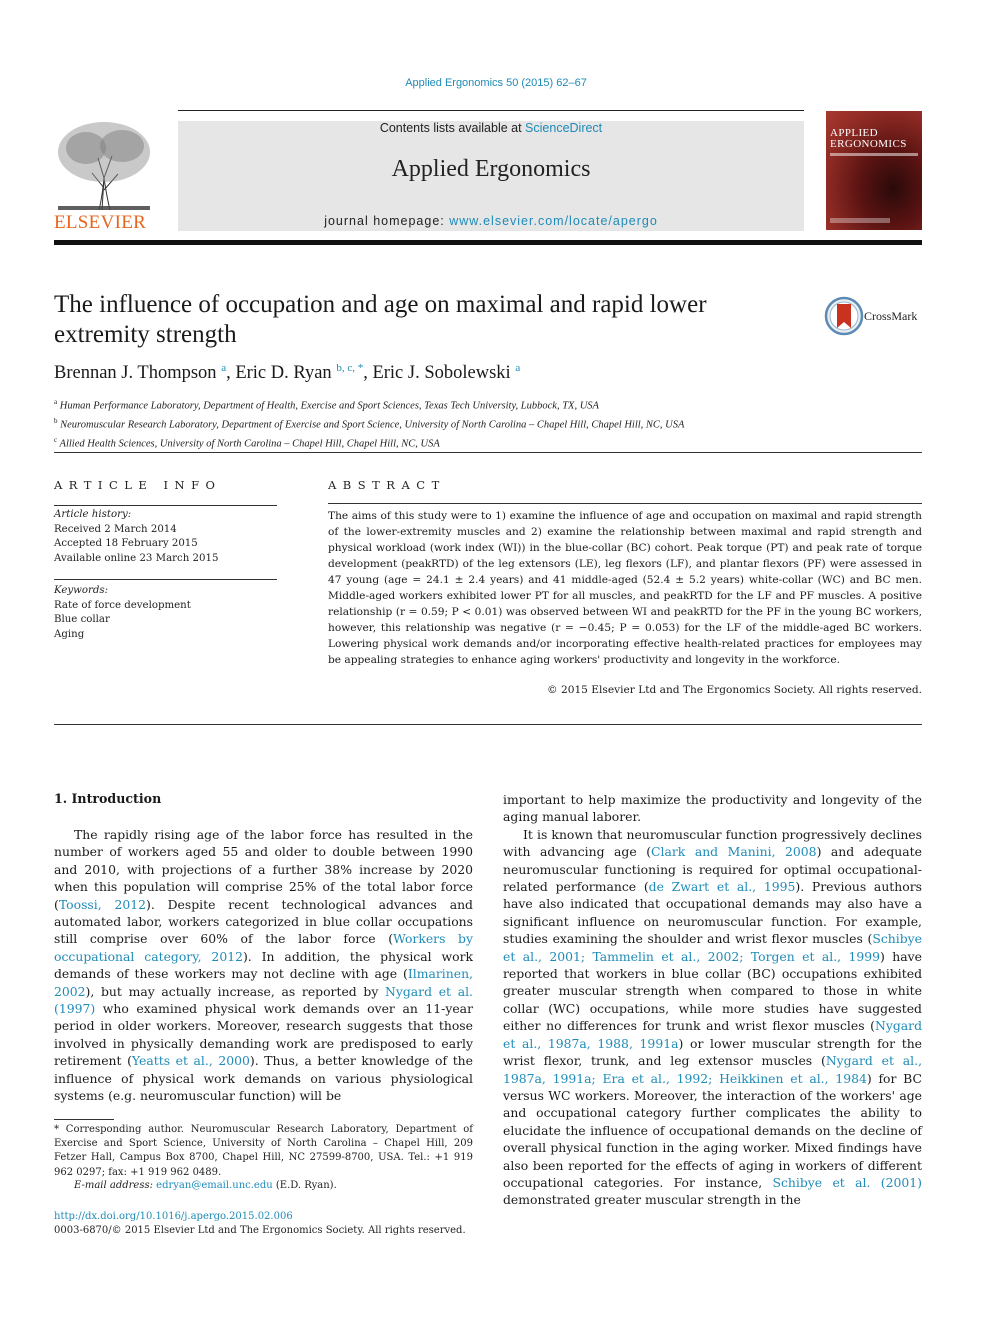 This screenshot has height=1323, width=992. What do you see at coordinates (491, 110) in the screenshot?
I see `header-rule` at bounding box center [491, 110].